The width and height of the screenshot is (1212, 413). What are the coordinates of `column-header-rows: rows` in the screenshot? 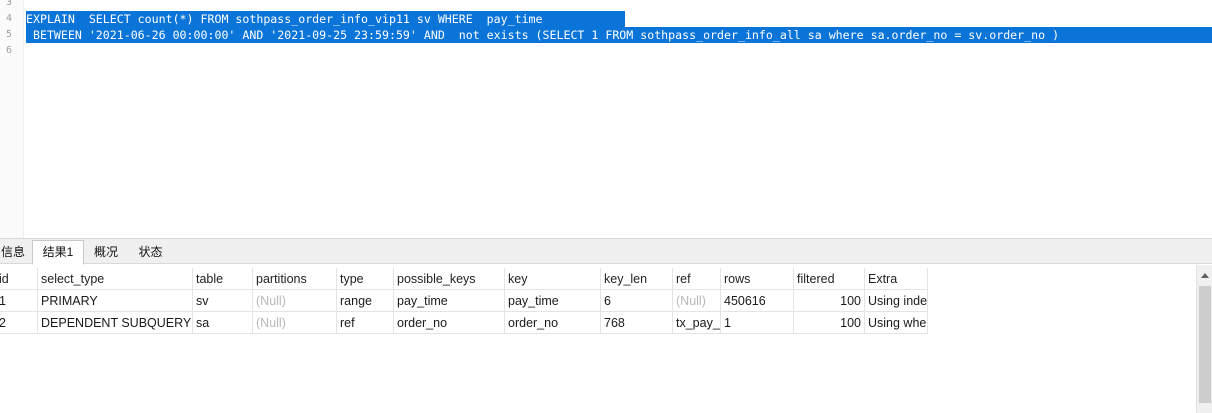 It's located at (757, 279).